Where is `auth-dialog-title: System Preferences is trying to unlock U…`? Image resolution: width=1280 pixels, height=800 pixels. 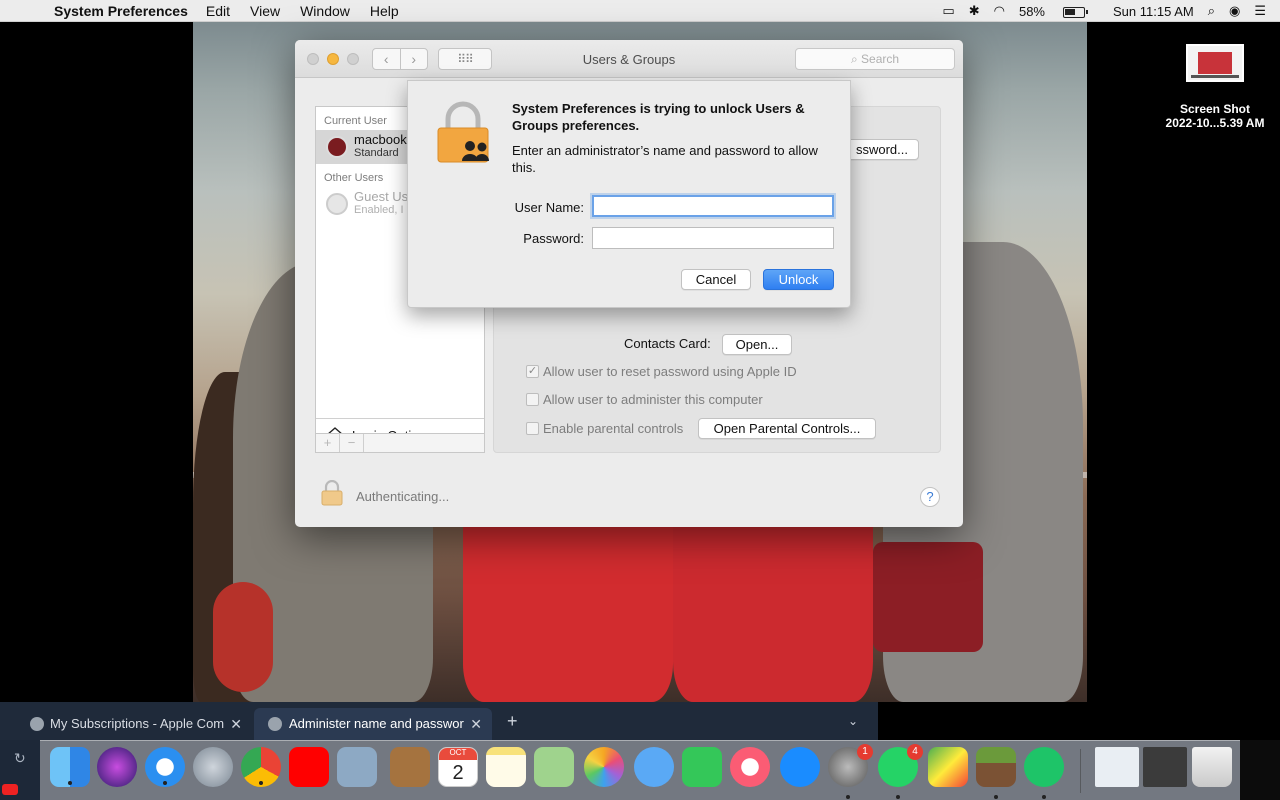 auth-dialog-title: System Preferences is trying to unlock U… is located at coordinates (658, 117).